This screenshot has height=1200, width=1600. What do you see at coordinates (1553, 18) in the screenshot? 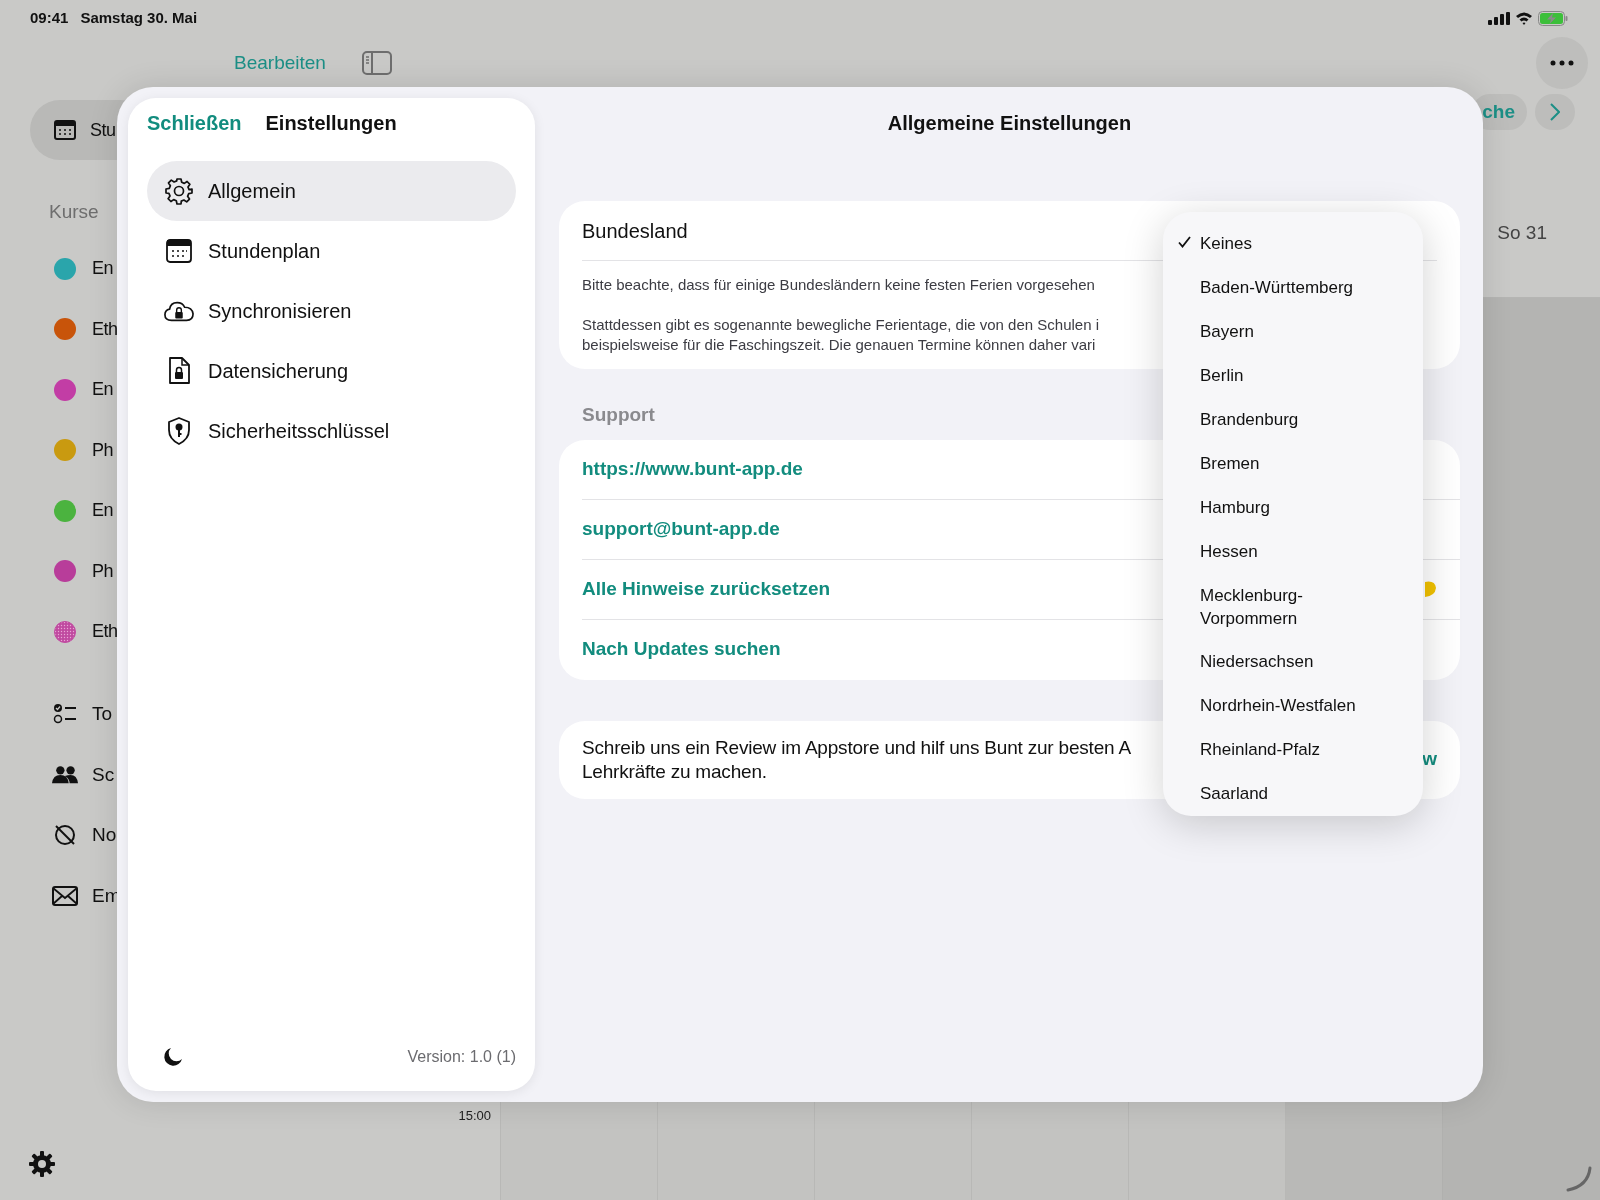
I see `battery-charging-icon` at bounding box center [1553, 18].